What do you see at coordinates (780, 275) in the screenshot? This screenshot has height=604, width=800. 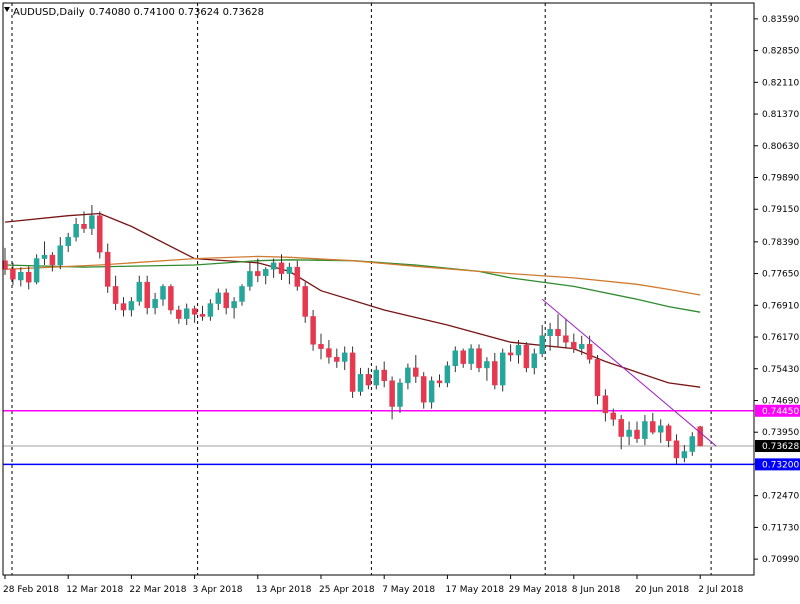 I see `y-tick-label: 0.77650` at bounding box center [780, 275].